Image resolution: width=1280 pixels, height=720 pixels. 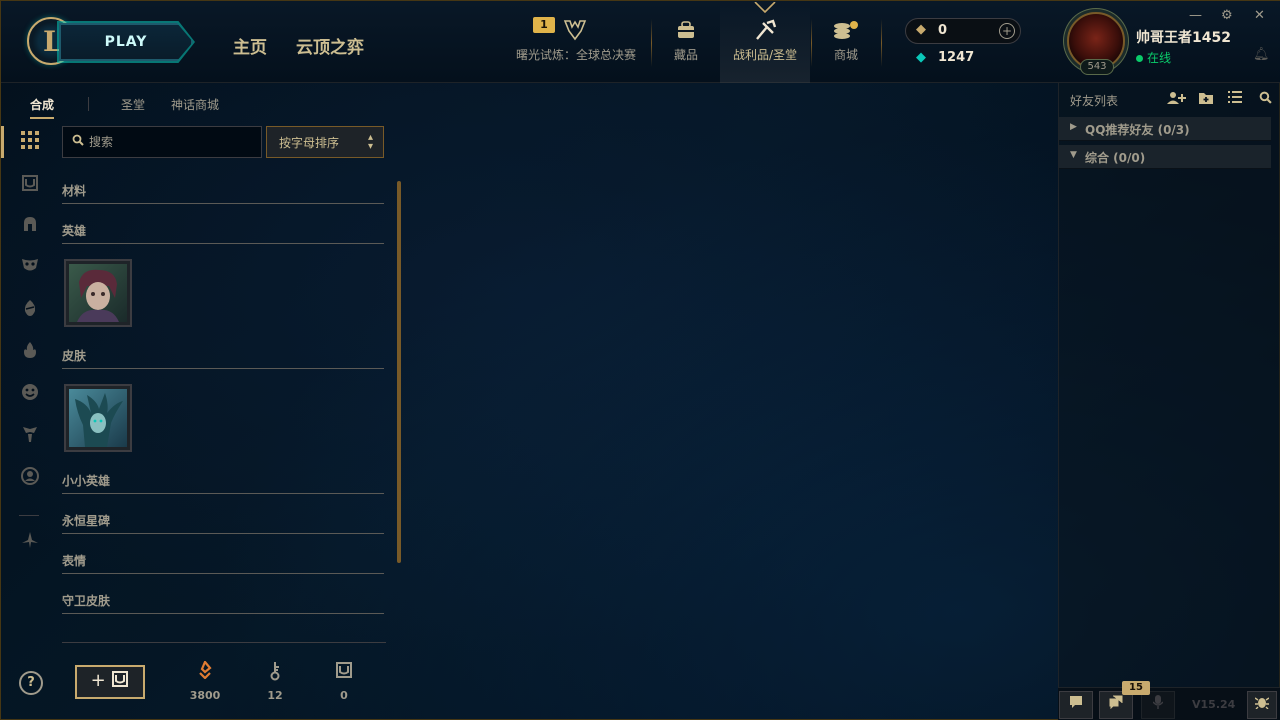 What do you see at coordinates (1262, 705) in the screenshot?
I see `bug-report-icon` at bounding box center [1262, 705].